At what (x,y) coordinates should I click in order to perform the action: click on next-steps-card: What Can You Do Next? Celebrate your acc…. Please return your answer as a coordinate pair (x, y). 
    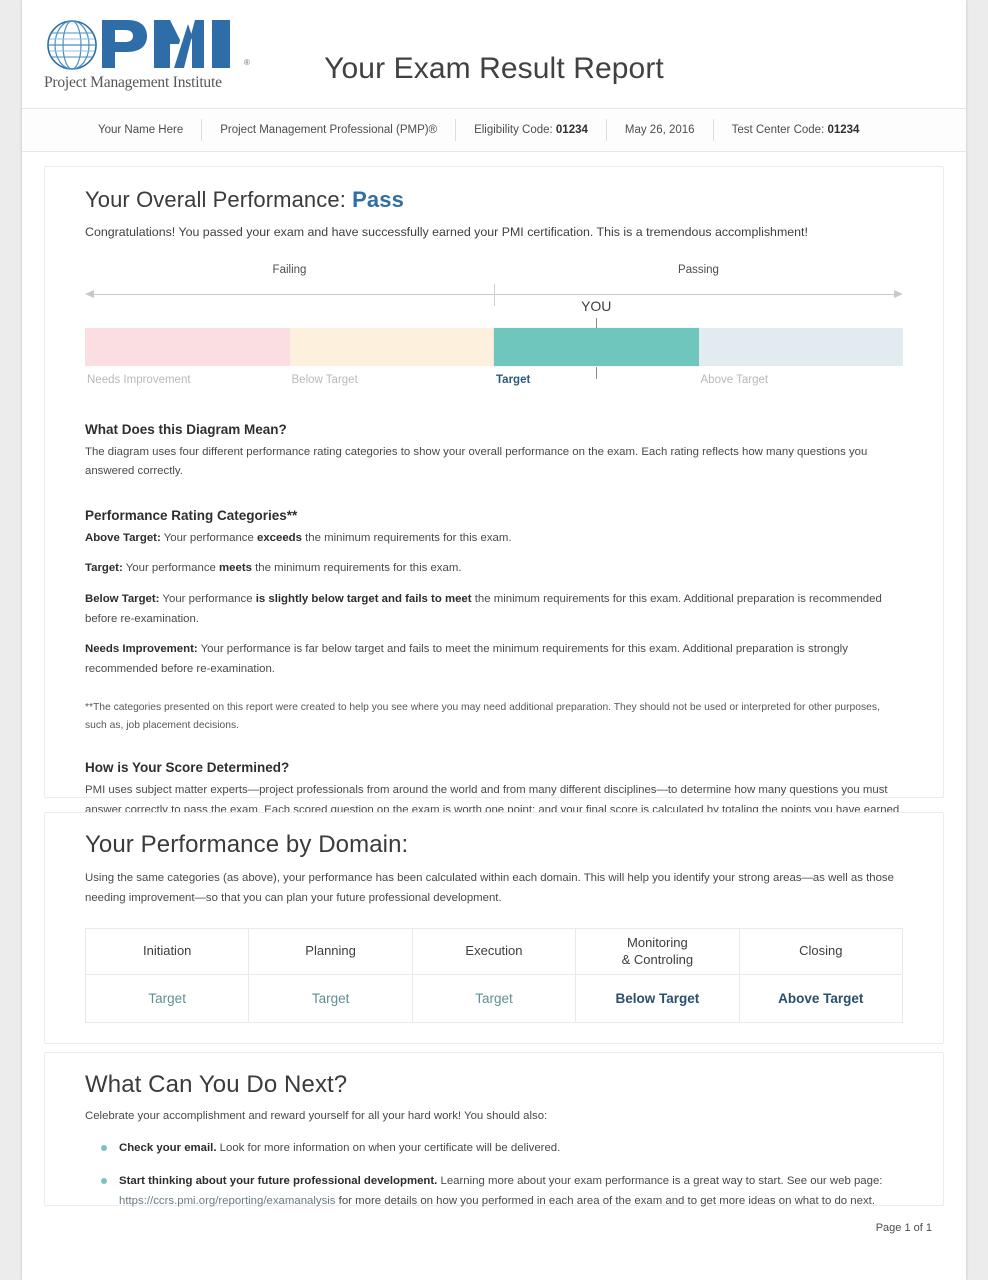
    Looking at the image, I should click on (494, 1129).